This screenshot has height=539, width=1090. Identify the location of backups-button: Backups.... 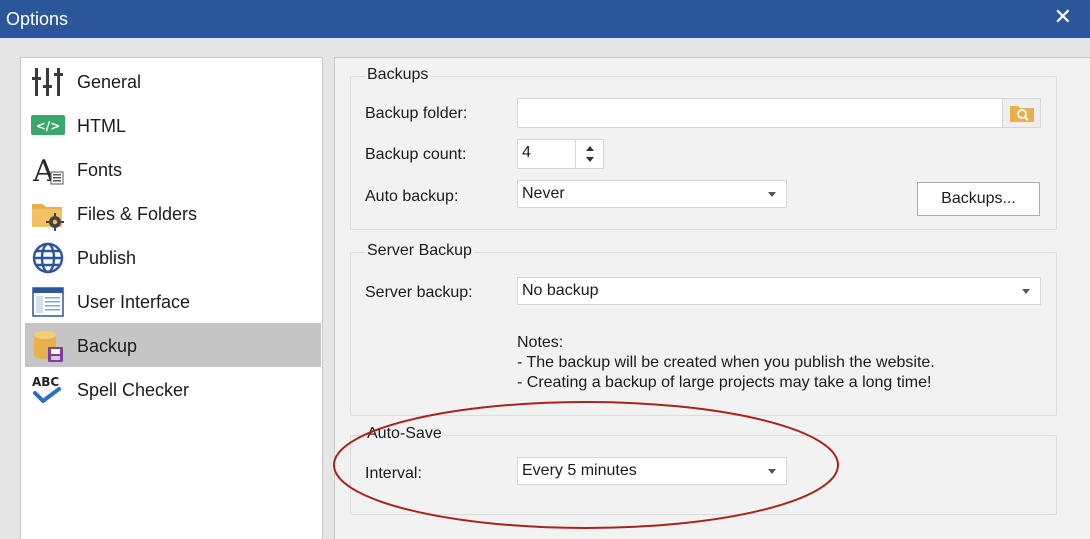
(978, 199).